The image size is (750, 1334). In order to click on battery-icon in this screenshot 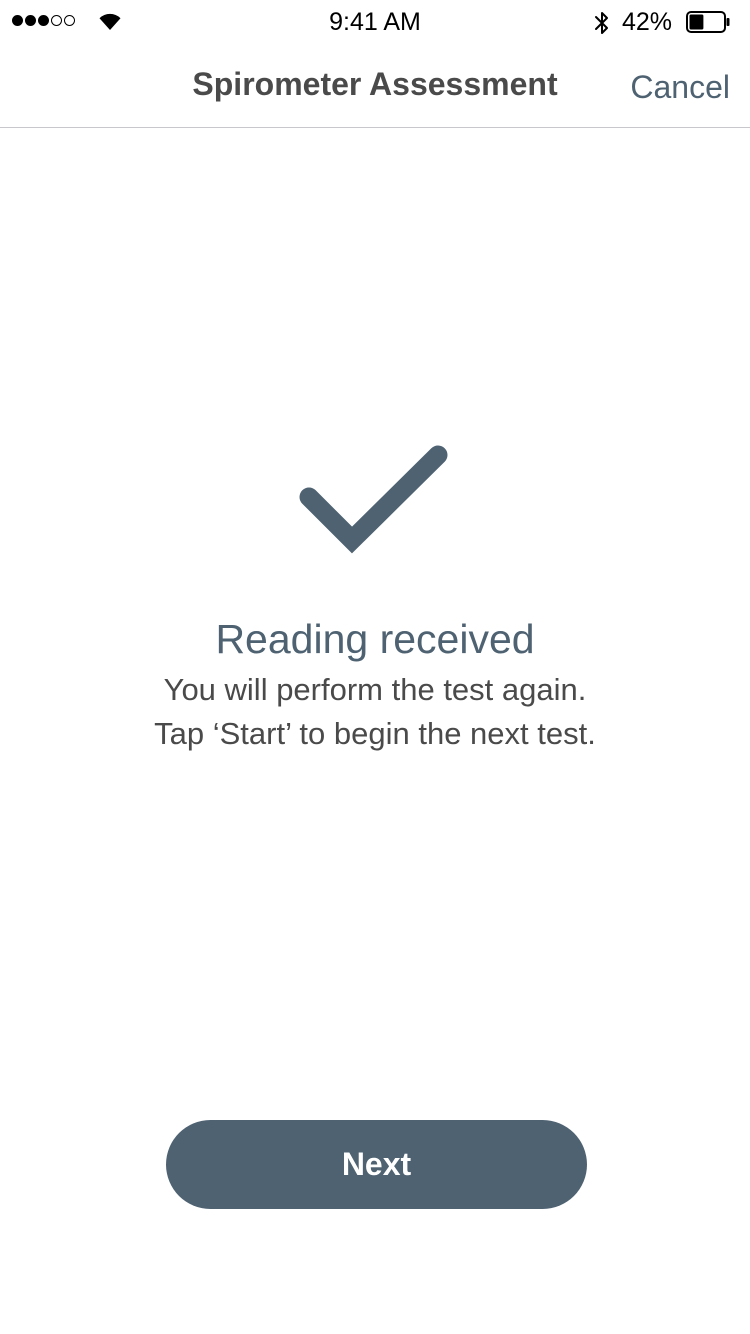, I will do `click(708, 22)`.